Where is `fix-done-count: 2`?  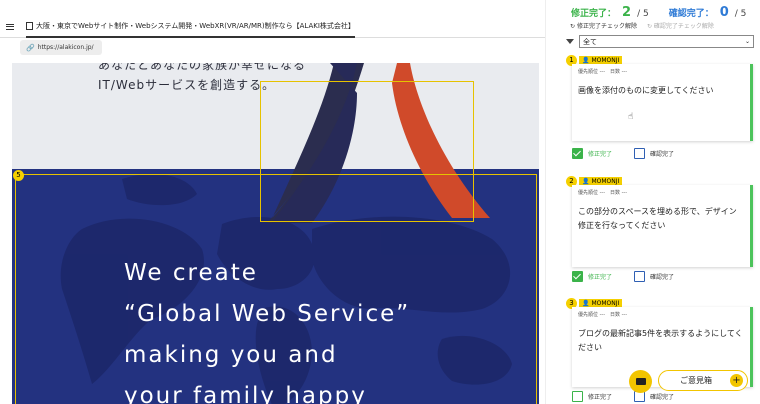
fix-done-count: 2 is located at coordinates (627, 12).